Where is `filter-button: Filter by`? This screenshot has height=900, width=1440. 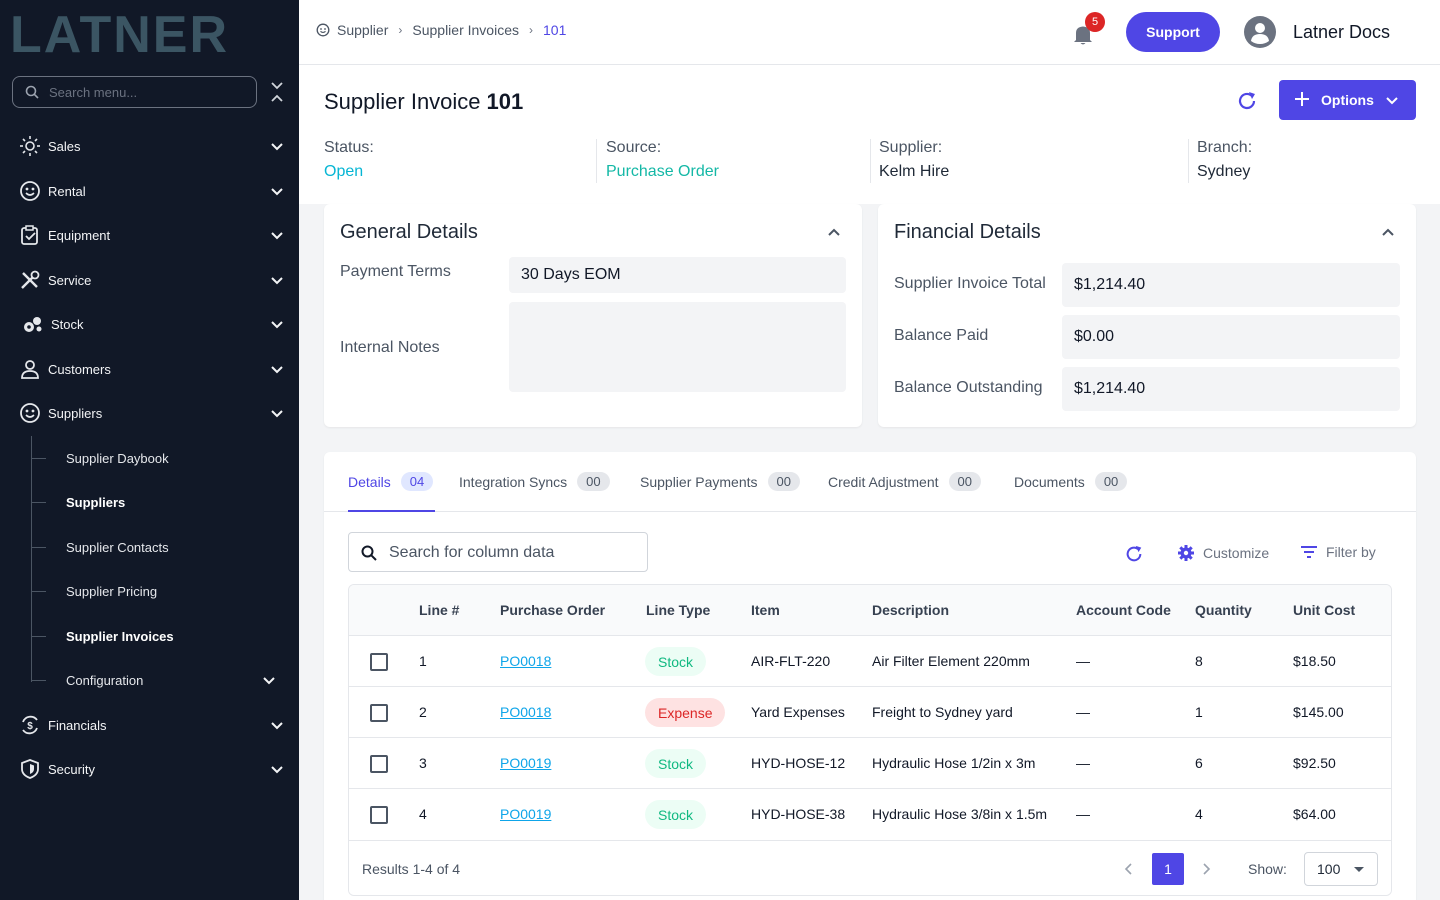 filter-button: Filter by is located at coordinates (1338, 552).